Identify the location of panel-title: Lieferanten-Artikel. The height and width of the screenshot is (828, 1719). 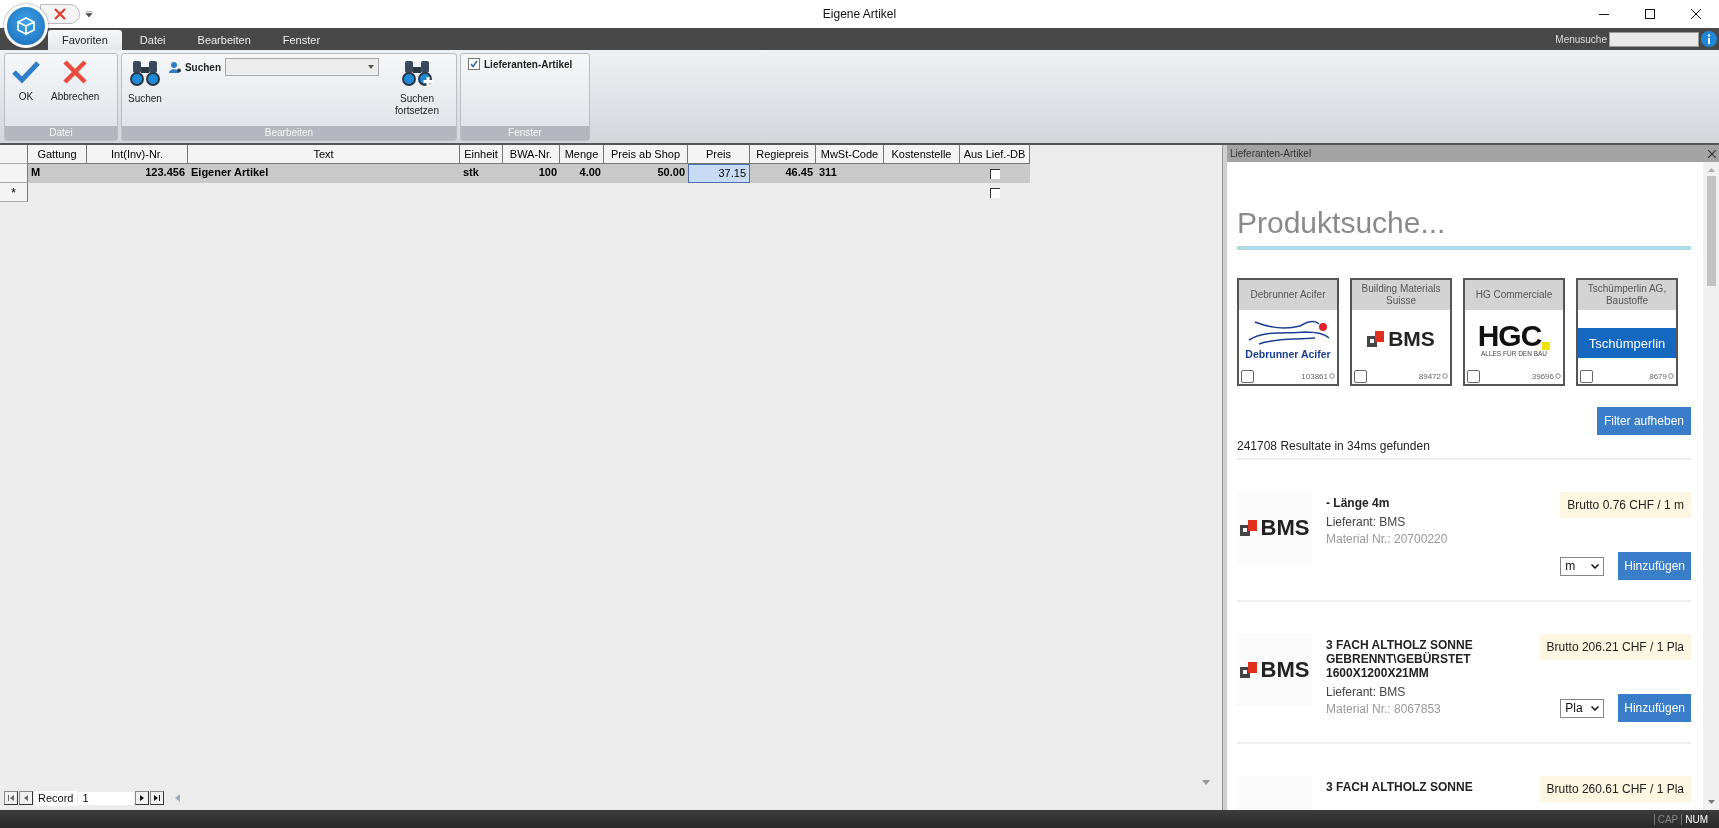
(1271, 153).